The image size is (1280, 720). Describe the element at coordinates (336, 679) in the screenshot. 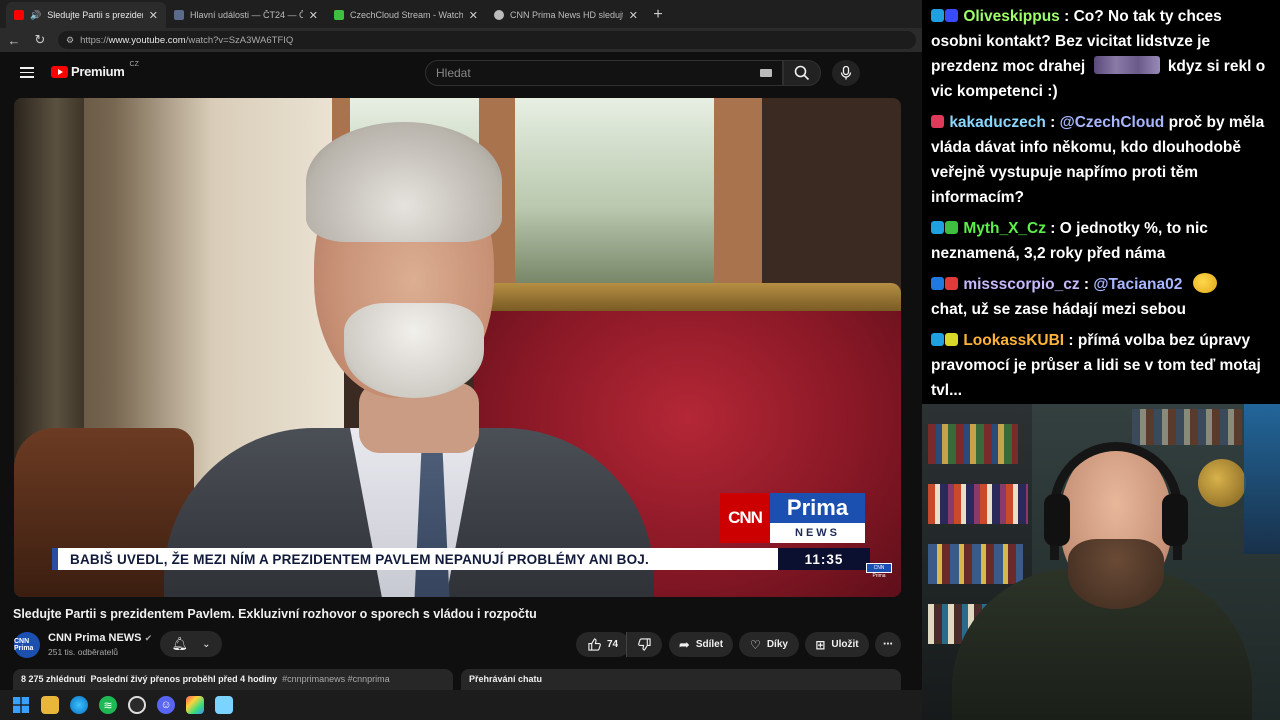

I see `hashtags: #cnnprimanews #cnnprima` at that location.